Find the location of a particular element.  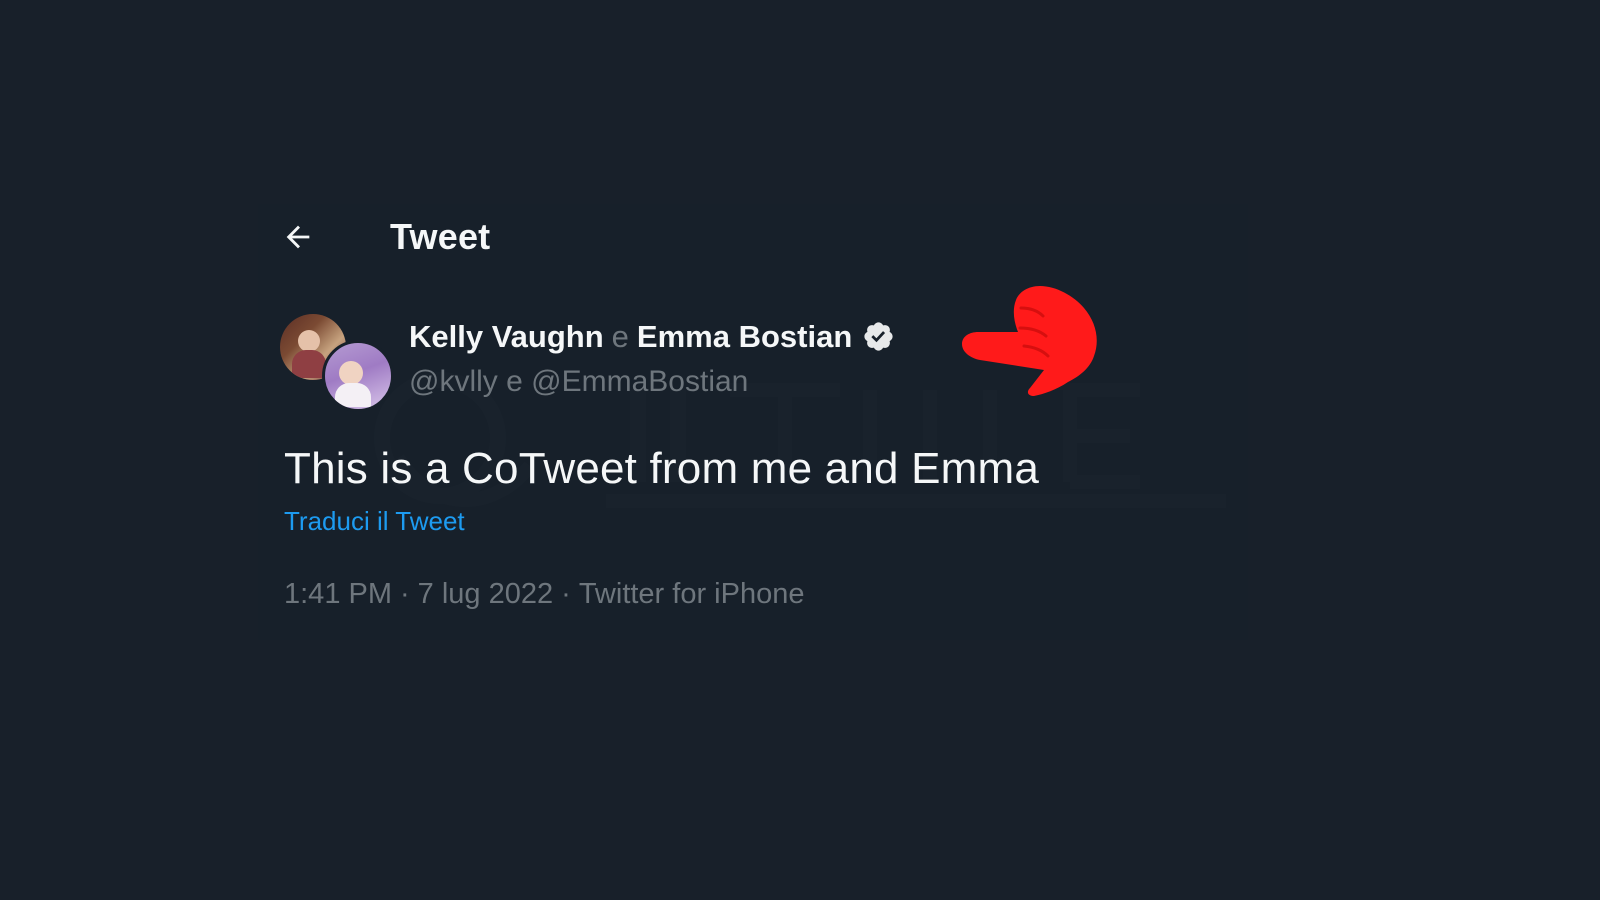

back-button is located at coordinates (298, 237).